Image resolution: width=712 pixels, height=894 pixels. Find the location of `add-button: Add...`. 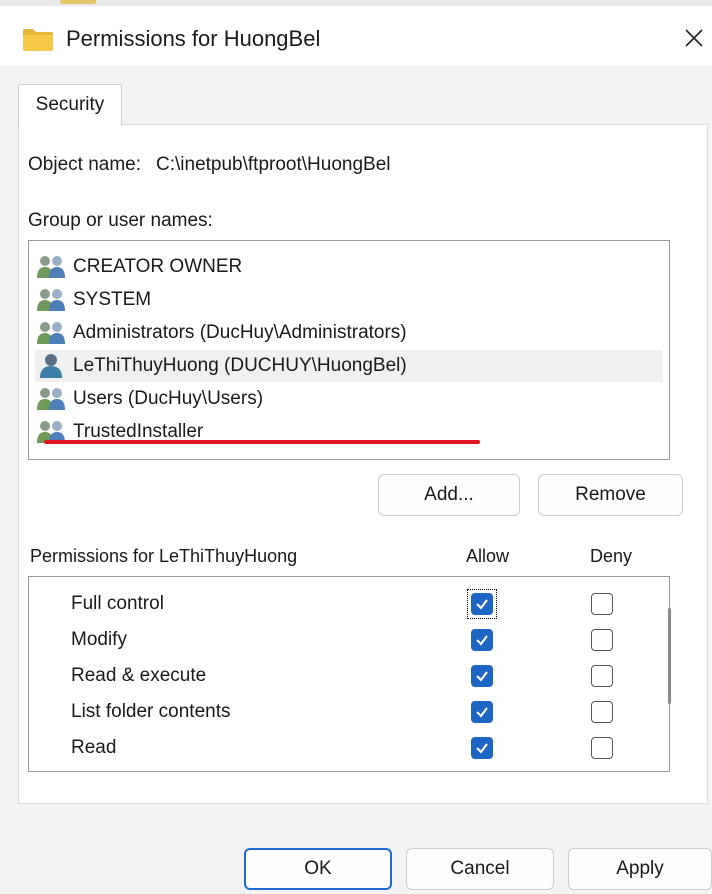

add-button: Add... is located at coordinates (449, 495).